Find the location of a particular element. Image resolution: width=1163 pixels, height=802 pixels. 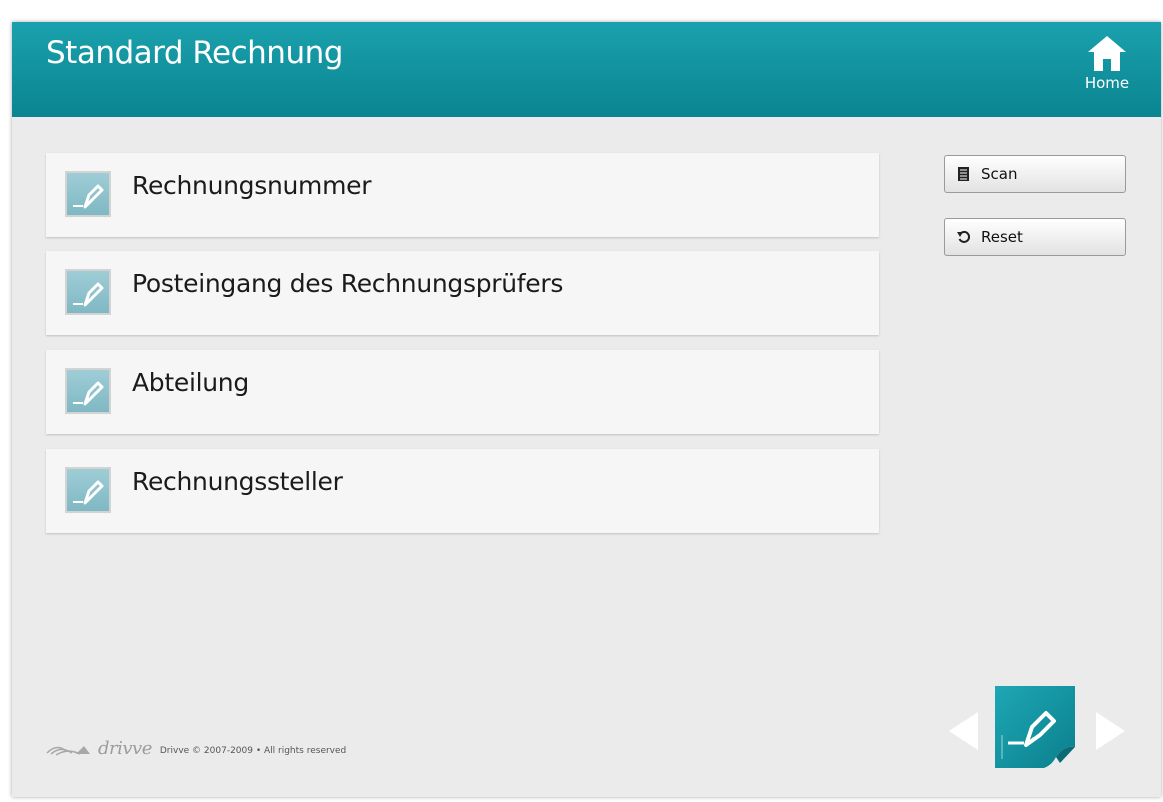

scan-button: Scan is located at coordinates (1035, 174).